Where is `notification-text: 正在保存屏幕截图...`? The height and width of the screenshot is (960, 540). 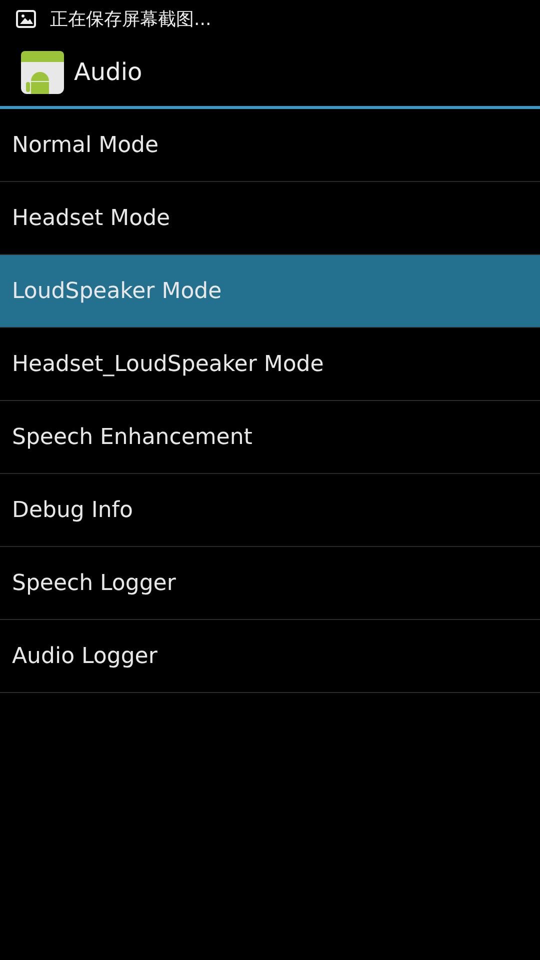 notification-text: 正在保存屏幕截图... is located at coordinates (131, 19).